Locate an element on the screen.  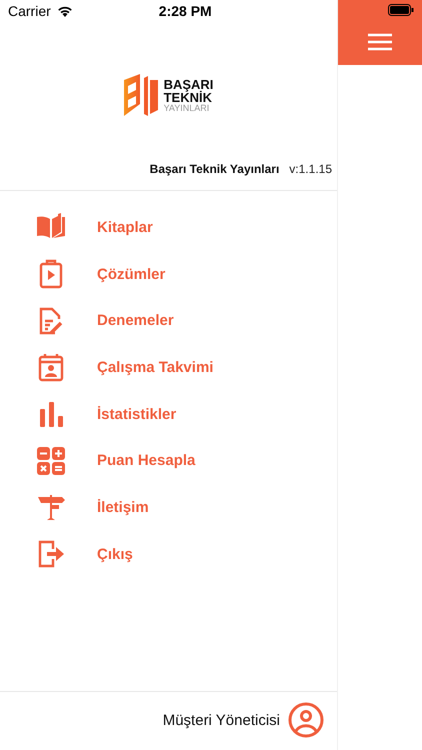
clock-time: 2:28 PM is located at coordinates (185, 11).